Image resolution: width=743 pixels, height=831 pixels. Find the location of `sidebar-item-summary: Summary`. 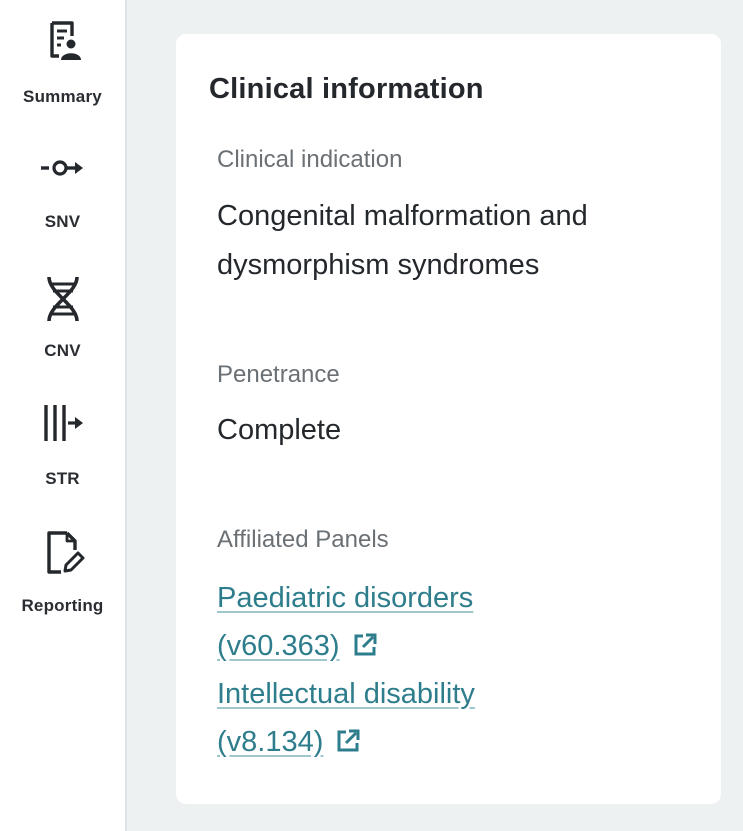

sidebar-item-summary: Summary is located at coordinates (62, 62).